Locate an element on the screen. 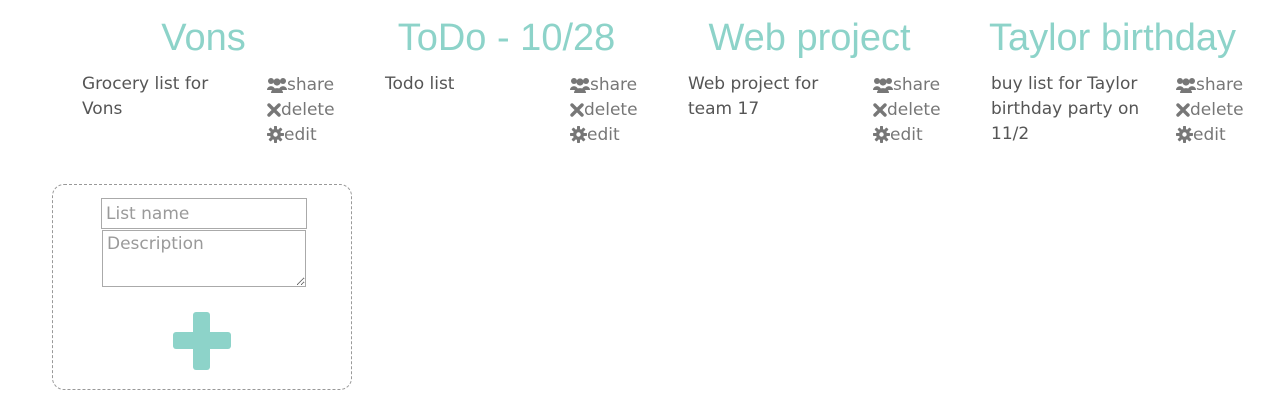  plus-icon is located at coordinates (202, 341).